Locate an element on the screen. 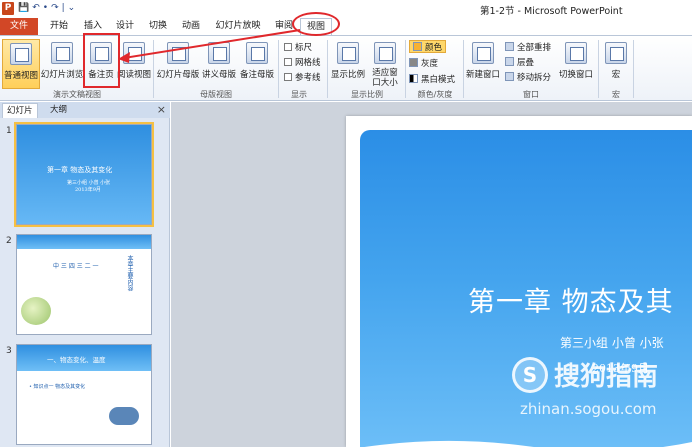 The height and width of the screenshot is (447, 692). ruler-checkbox: 标尺 is located at coordinates (298, 46).